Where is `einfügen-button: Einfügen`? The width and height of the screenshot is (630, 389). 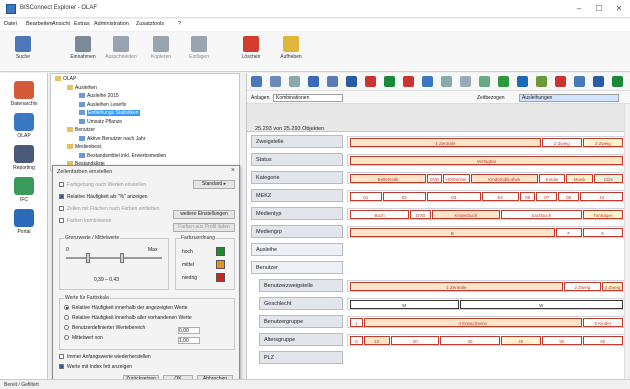 einfügen-button: Einfügen is located at coordinates (199, 53).